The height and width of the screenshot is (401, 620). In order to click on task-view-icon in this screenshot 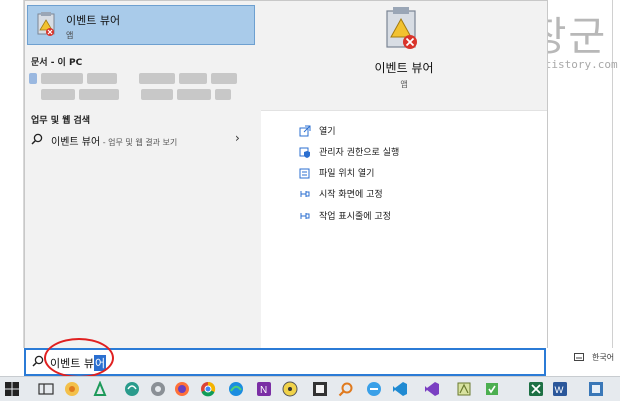, I will do `click(46, 389)`.